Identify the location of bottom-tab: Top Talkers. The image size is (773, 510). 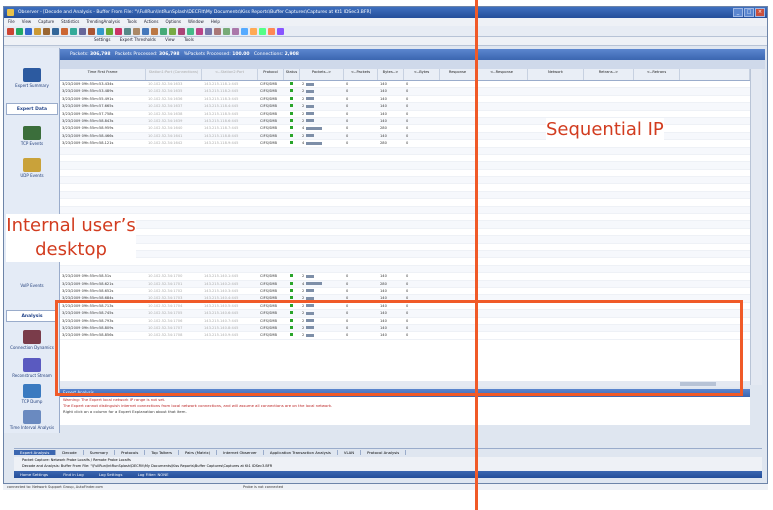
(162, 452).